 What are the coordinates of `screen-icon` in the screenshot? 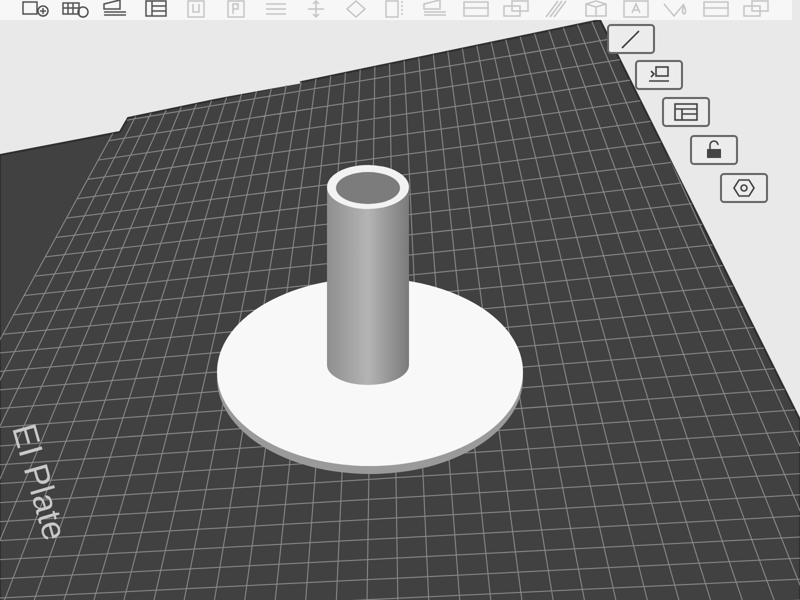 It's located at (659, 75).